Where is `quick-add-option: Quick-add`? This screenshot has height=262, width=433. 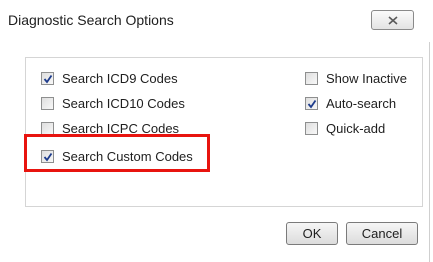 quick-add-option: Quick-add is located at coordinates (345, 128).